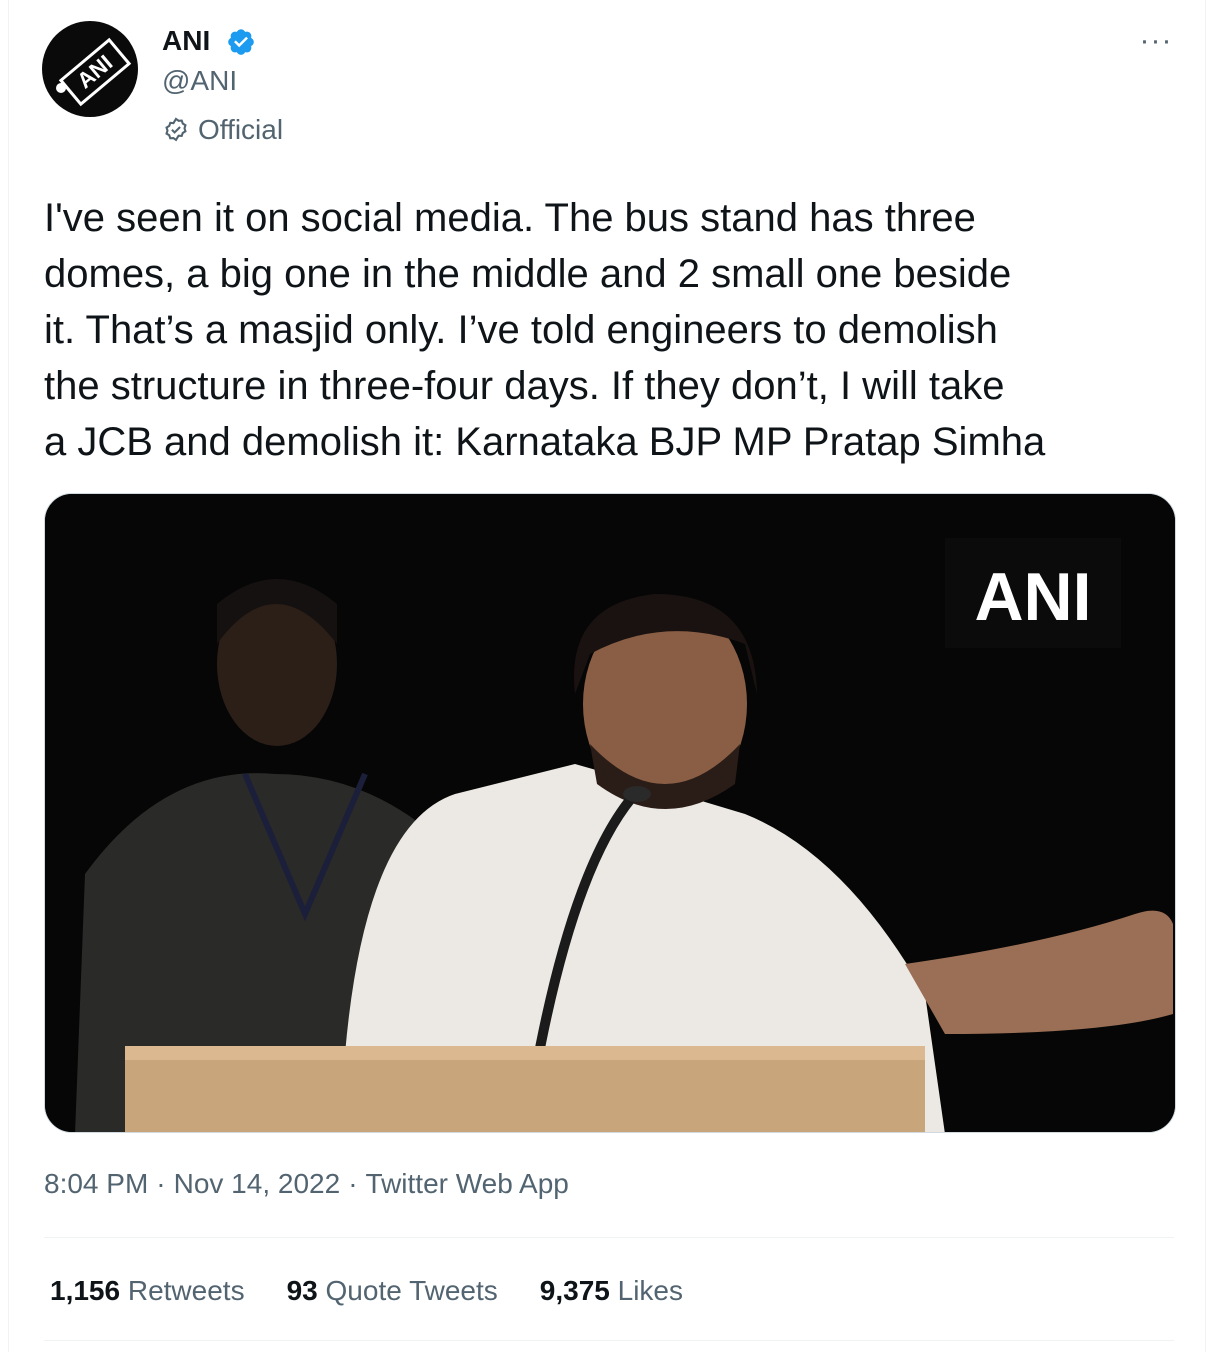 The height and width of the screenshot is (1352, 1220). I want to click on quote-tweets-stat: 93 Quote Tweets, so click(392, 1291).